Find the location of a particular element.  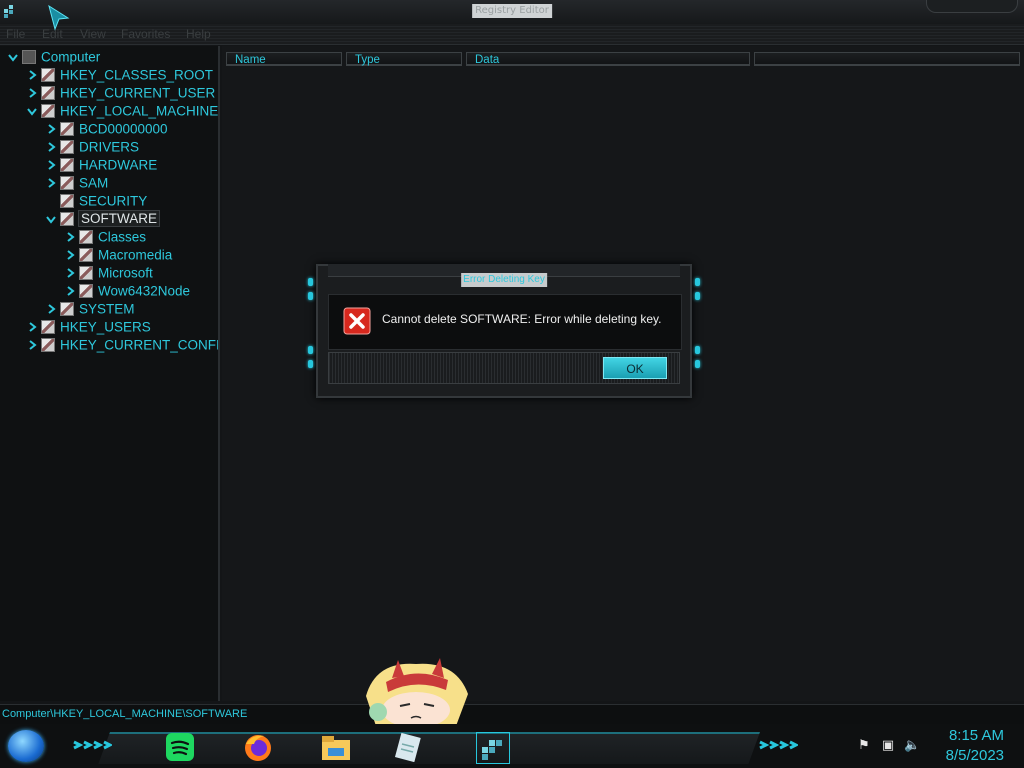

tree-node: DRIVERS is located at coordinates (92, 147).